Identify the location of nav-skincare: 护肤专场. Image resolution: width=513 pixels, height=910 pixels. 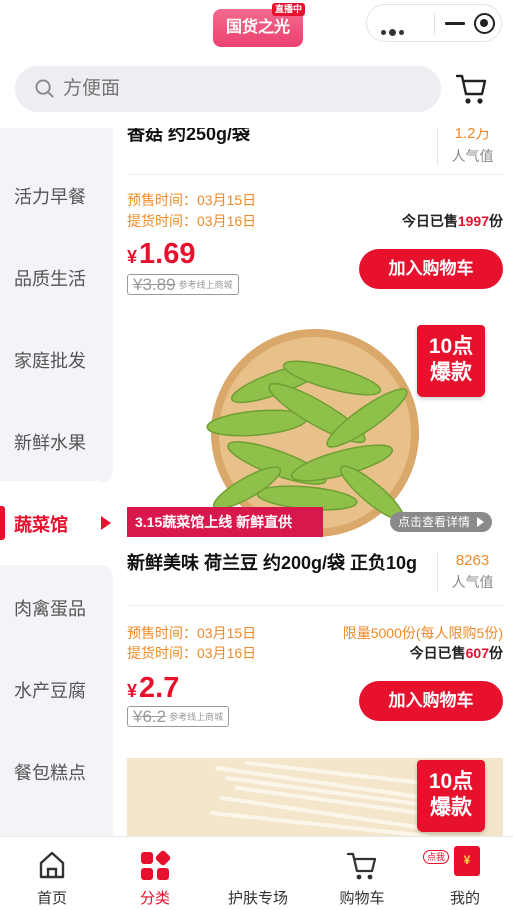
(258, 873).